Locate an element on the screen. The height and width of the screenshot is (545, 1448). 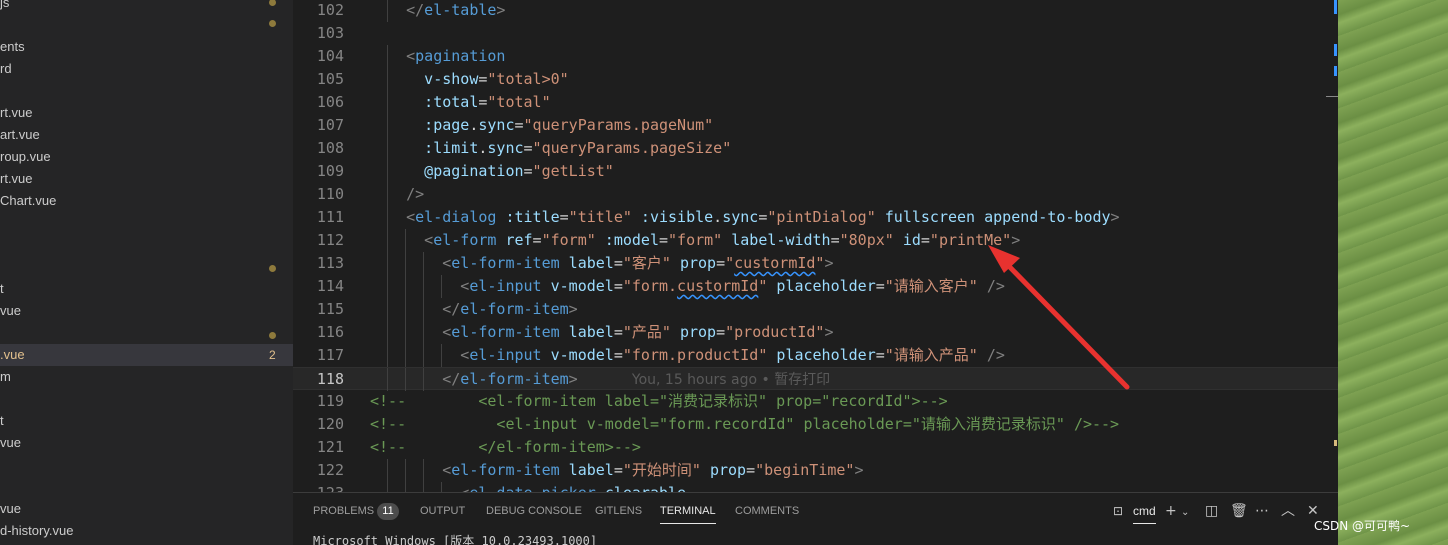
code-token: v-show is located at coordinates (451, 79).